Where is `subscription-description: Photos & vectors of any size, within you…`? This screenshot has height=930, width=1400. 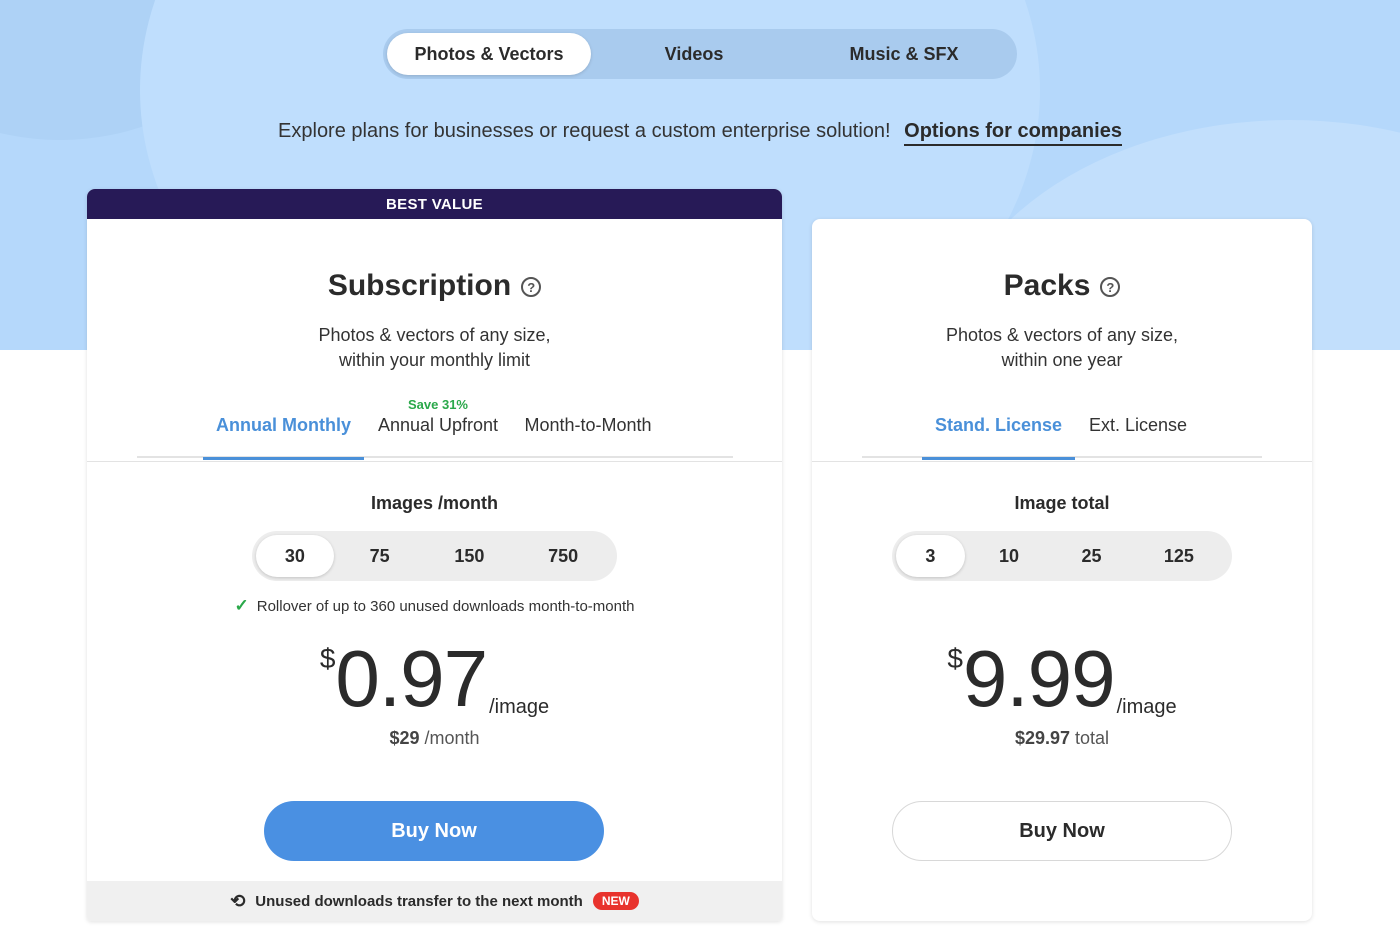
subscription-description: Photos & vectors of any size, within you… is located at coordinates (434, 348).